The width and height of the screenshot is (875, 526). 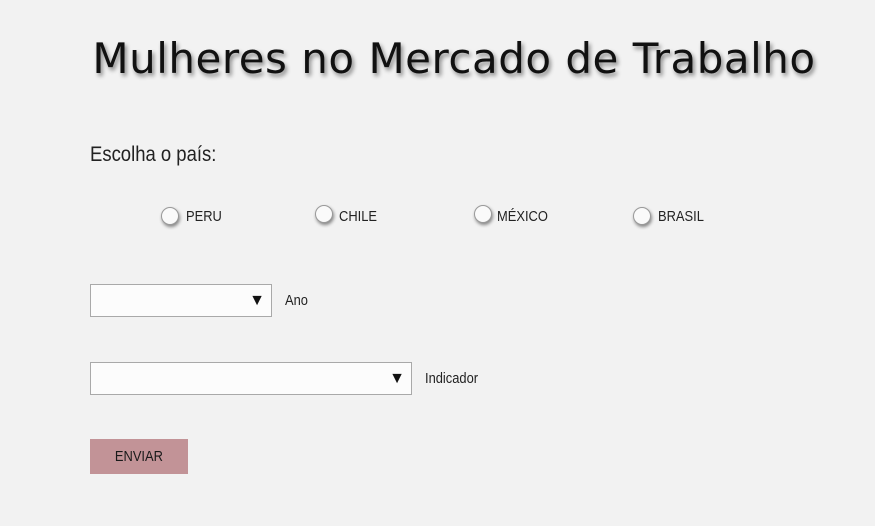 What do you see at coordinates (681, 216) in the screenshot?
I see `radio-label-brasil: BRASIL` at bounding box center [681, 216].